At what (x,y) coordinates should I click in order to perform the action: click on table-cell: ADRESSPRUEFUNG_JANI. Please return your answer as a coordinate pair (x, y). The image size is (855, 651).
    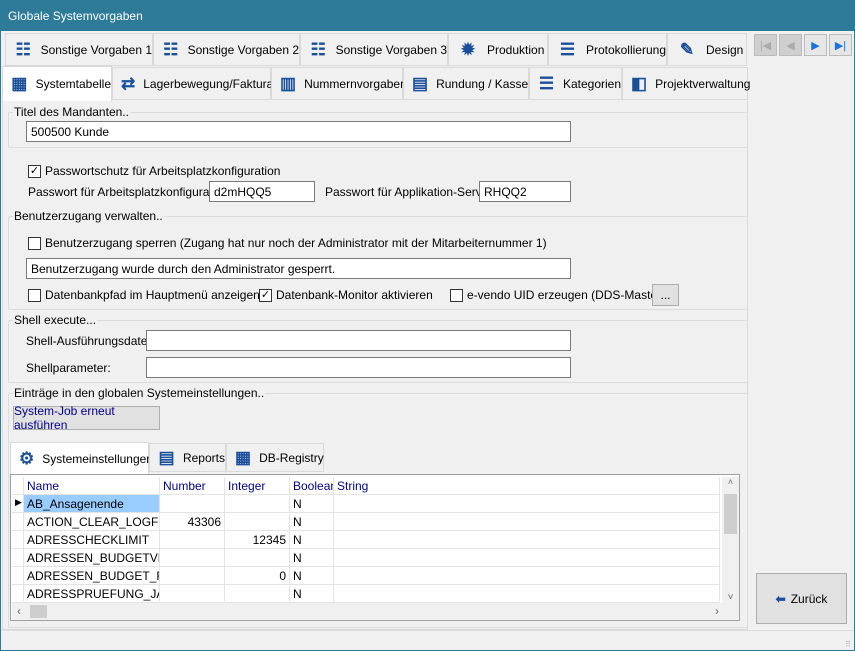
    Looking at the image, I should click on (92, 594).